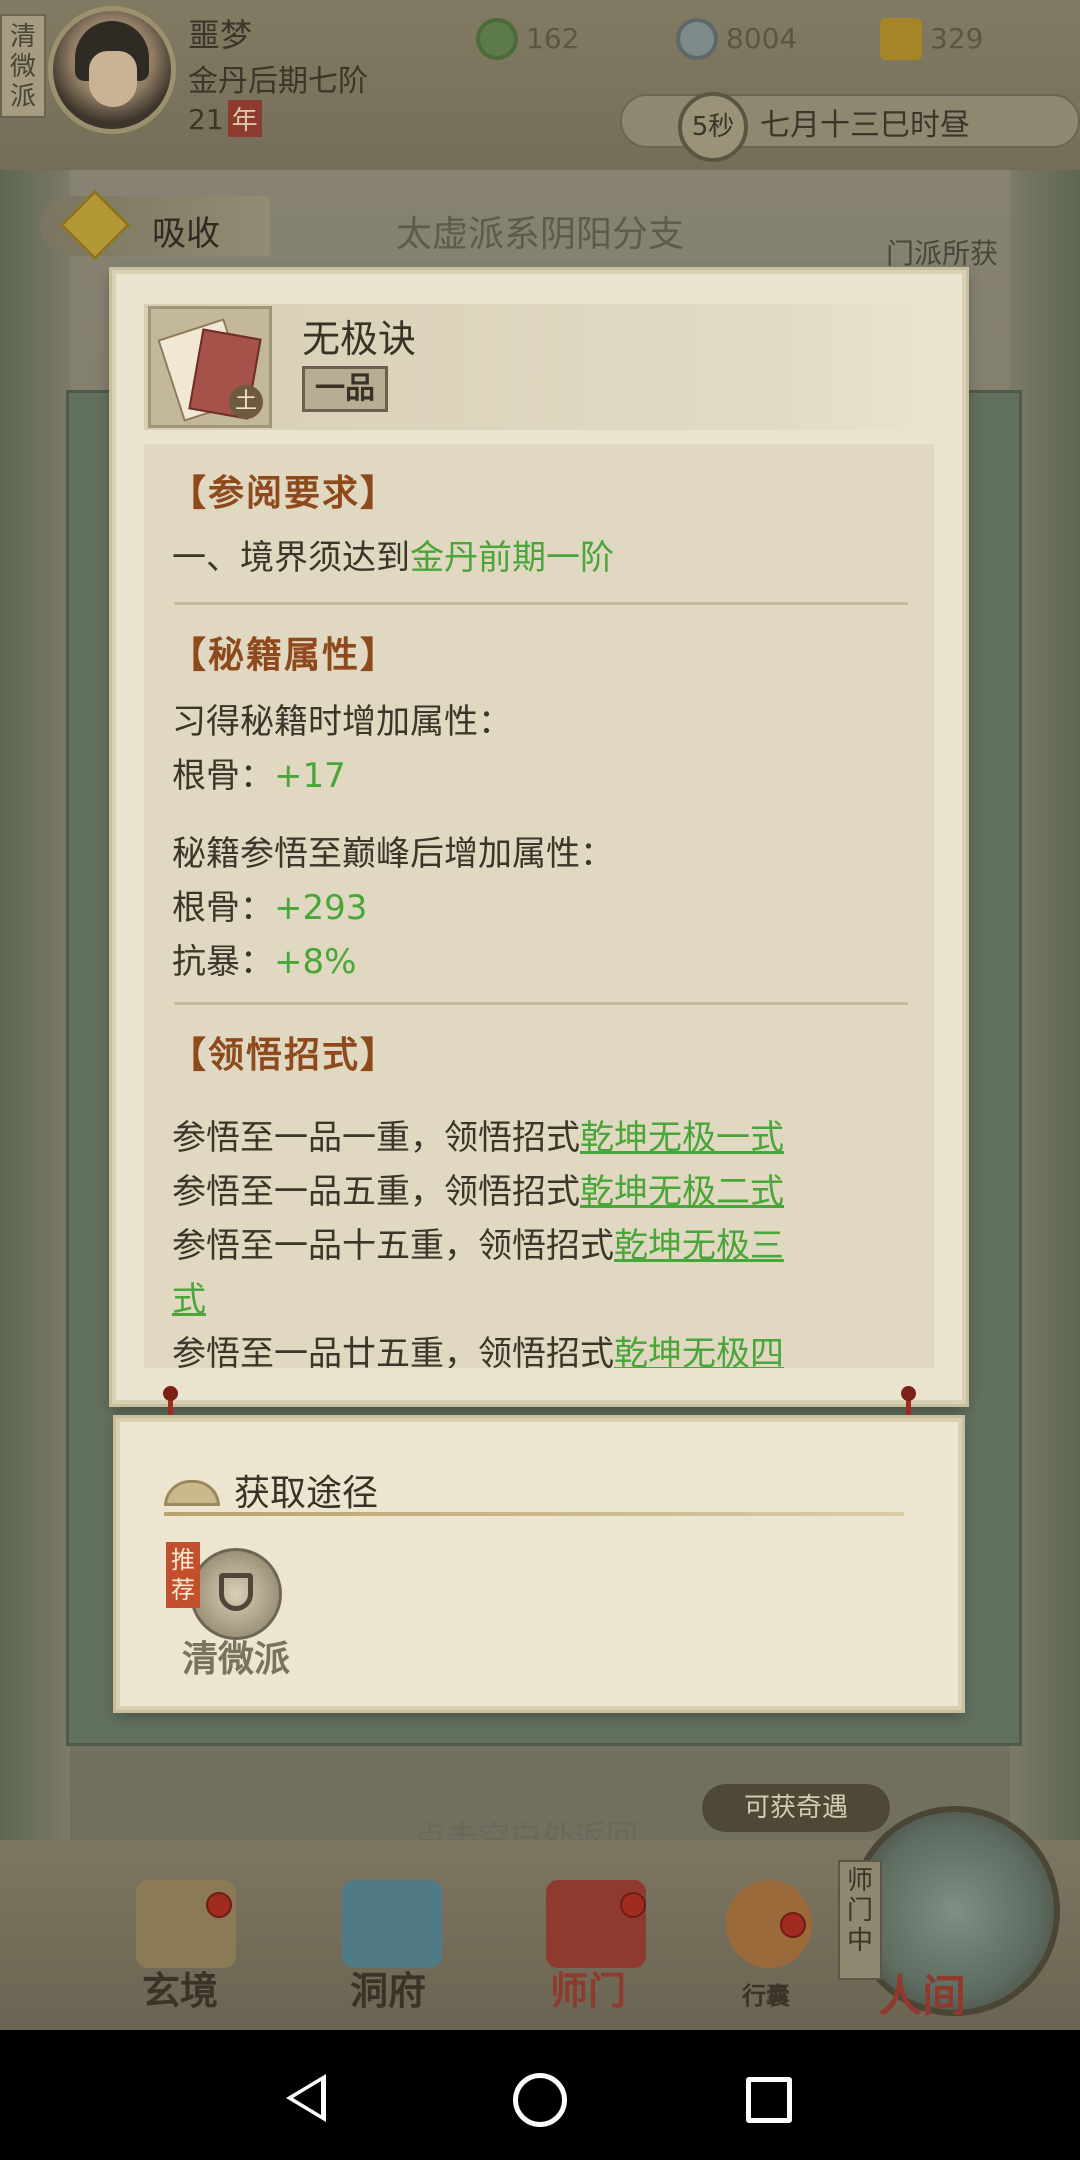 Image resolution: width=1080 pixels, height=2160 pixels. I want to click on resource-spirit-stone: 162, so click(528, 39).